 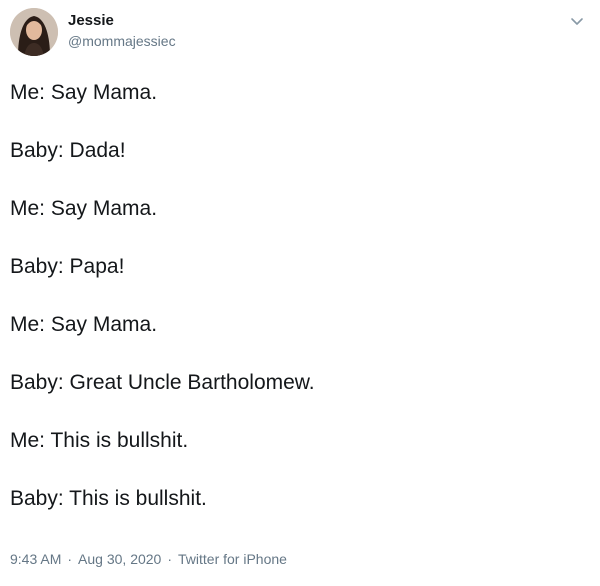 What do you see at coordinates (122, 41) in the screenshot?
I see `user-handle: @mommajessiec` at bounding box center [122, 41].